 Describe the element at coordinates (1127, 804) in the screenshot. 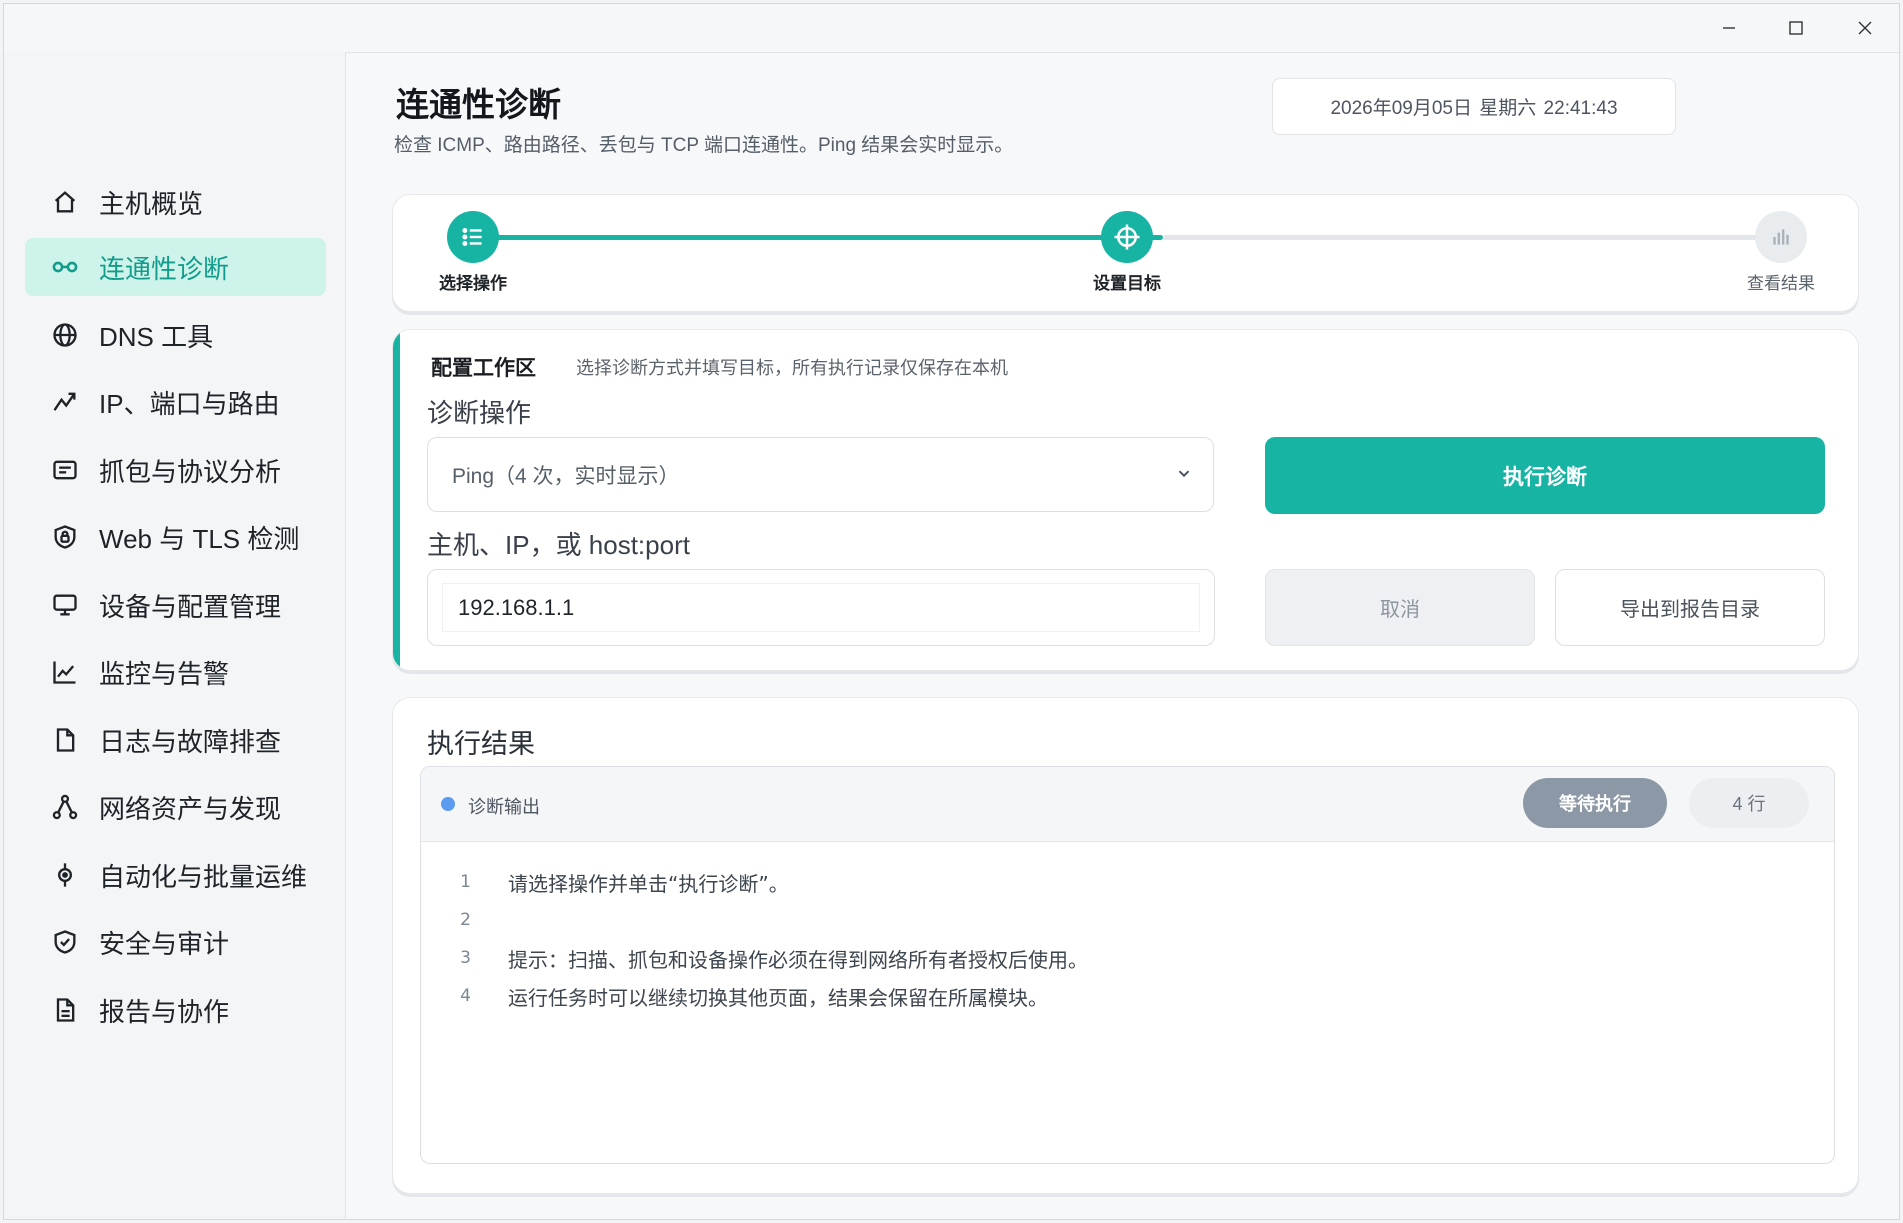

I see `output-header: 诊断输出 等待执行 4 行` at that location.